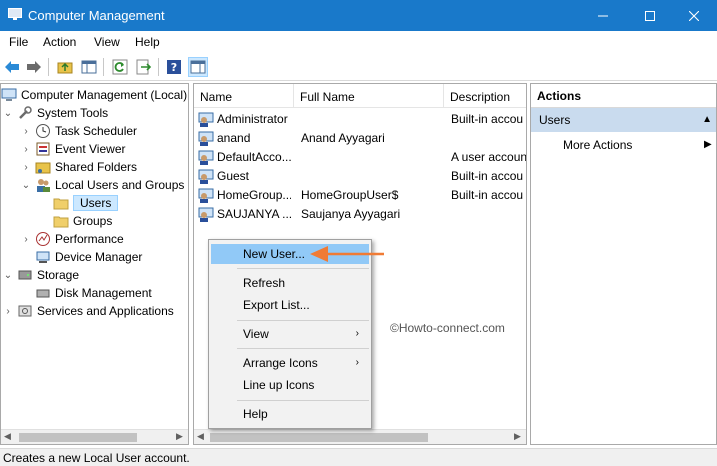  I want to click on maximize-button, so click(650, 15).